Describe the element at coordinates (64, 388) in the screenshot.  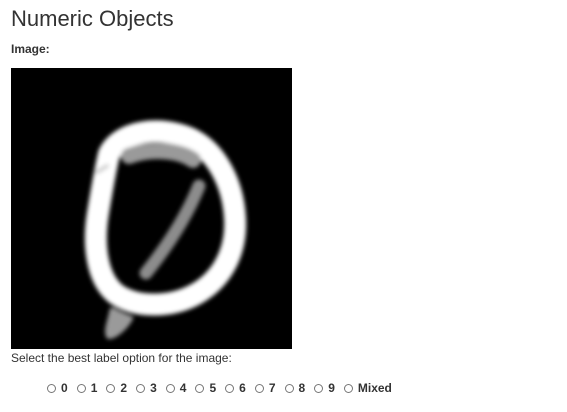
I see `option-label-0: 0` at that location.